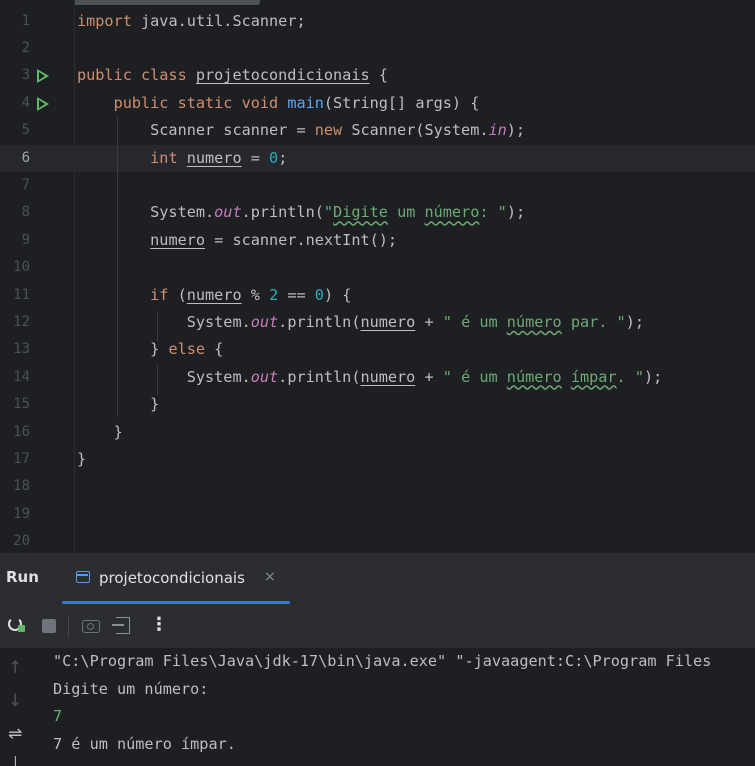  I want to click on code-token: java.util.Scanner;, so click(223, 20).